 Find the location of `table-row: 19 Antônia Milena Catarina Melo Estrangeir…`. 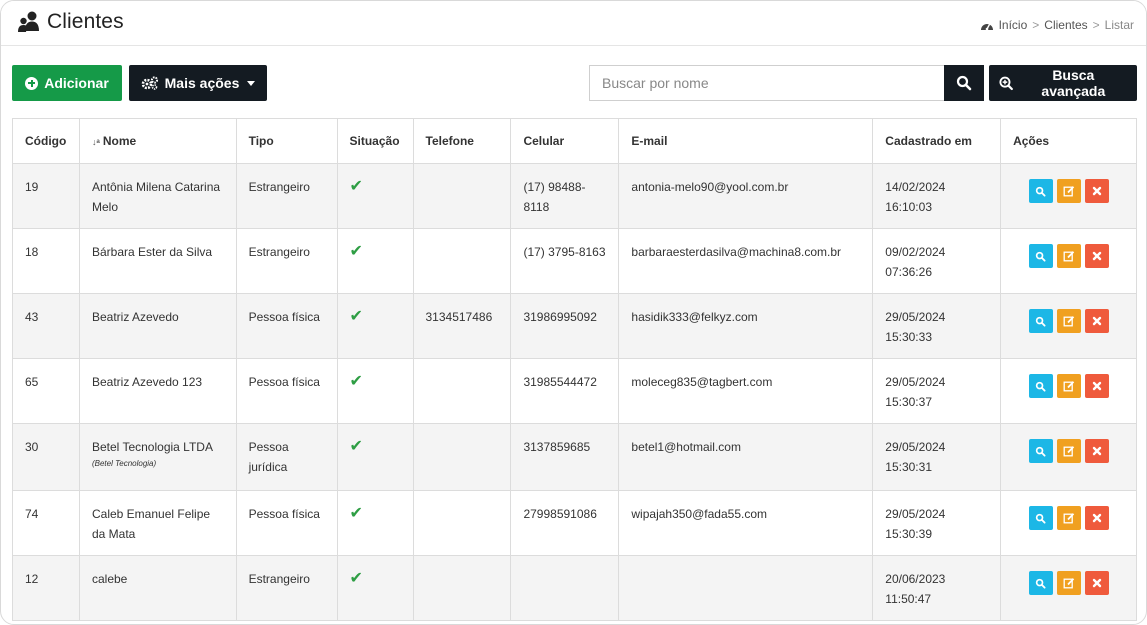

table-row: 19 Antônia Milena Catarina Melo Estrangeir… is located at coordinates (574, 196).